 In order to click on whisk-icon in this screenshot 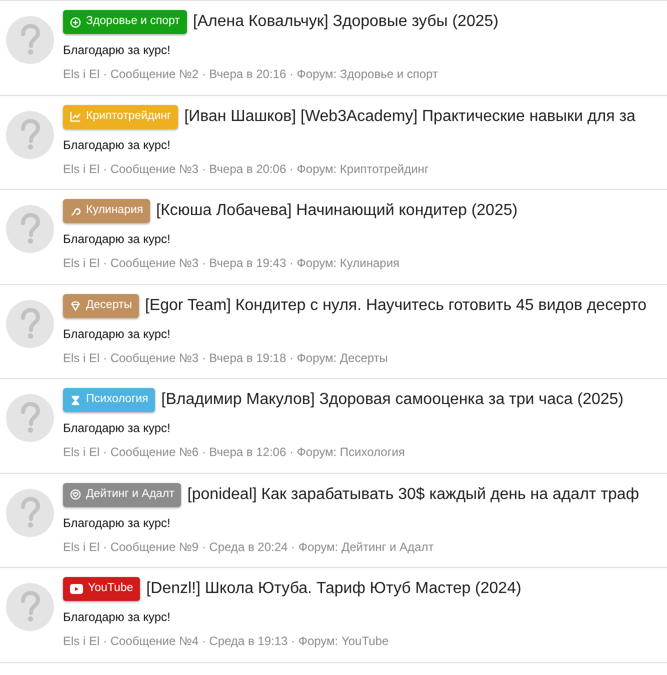, I will do `click(75, 211)`.